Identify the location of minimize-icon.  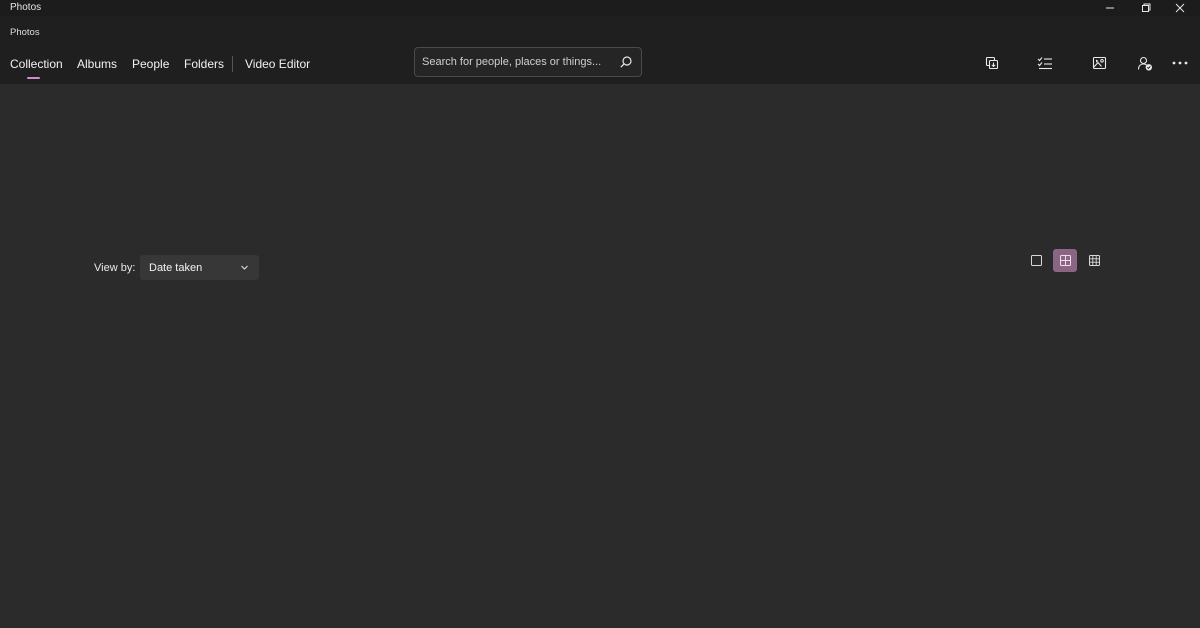
(1110, 8).